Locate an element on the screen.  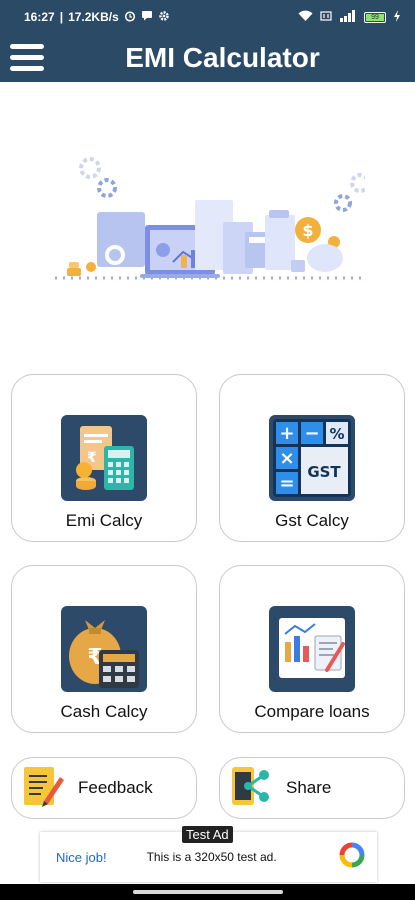
status-time: 16:27 is located at coordinates (39, 17).